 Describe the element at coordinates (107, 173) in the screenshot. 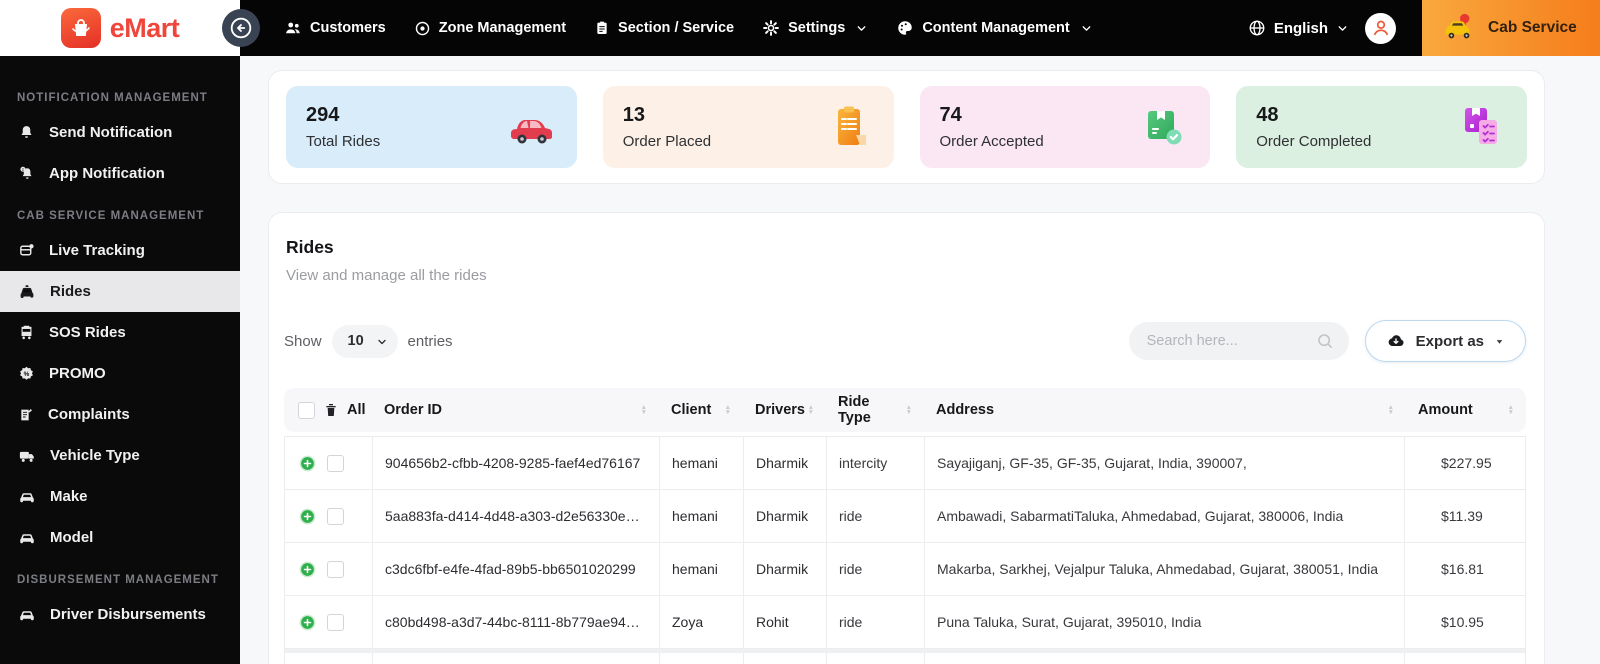

I see `sidebar-item-label: App Notification` at that location.